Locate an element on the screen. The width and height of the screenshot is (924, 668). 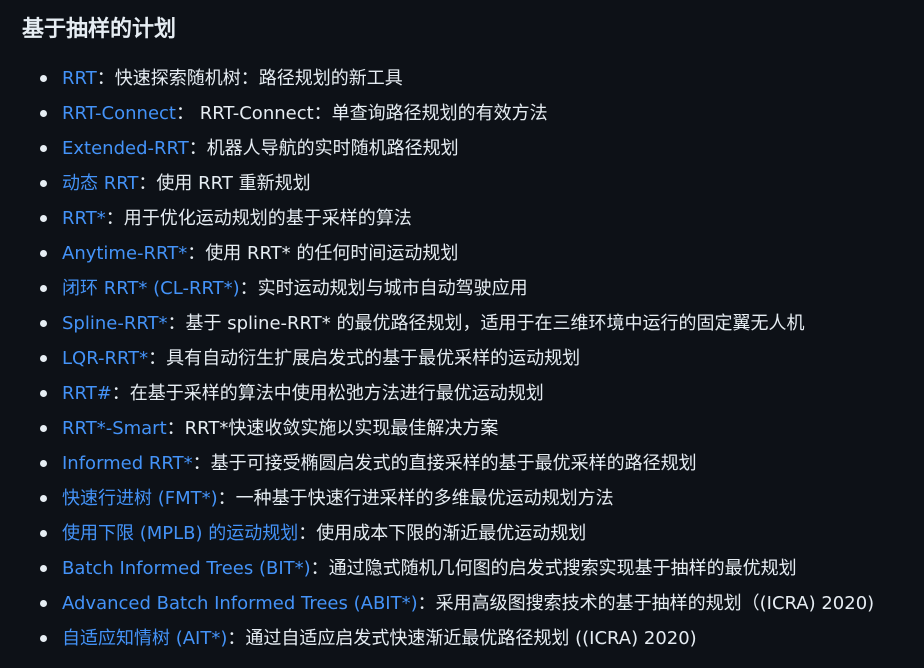
item-link: Extended-RRT is located at coordinates (125, 148).